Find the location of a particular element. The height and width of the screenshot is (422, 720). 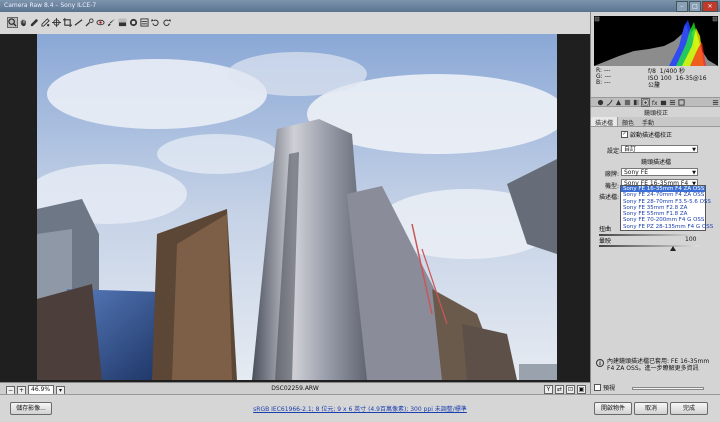

panel-menu-icon is located at coordinates (715, 102).